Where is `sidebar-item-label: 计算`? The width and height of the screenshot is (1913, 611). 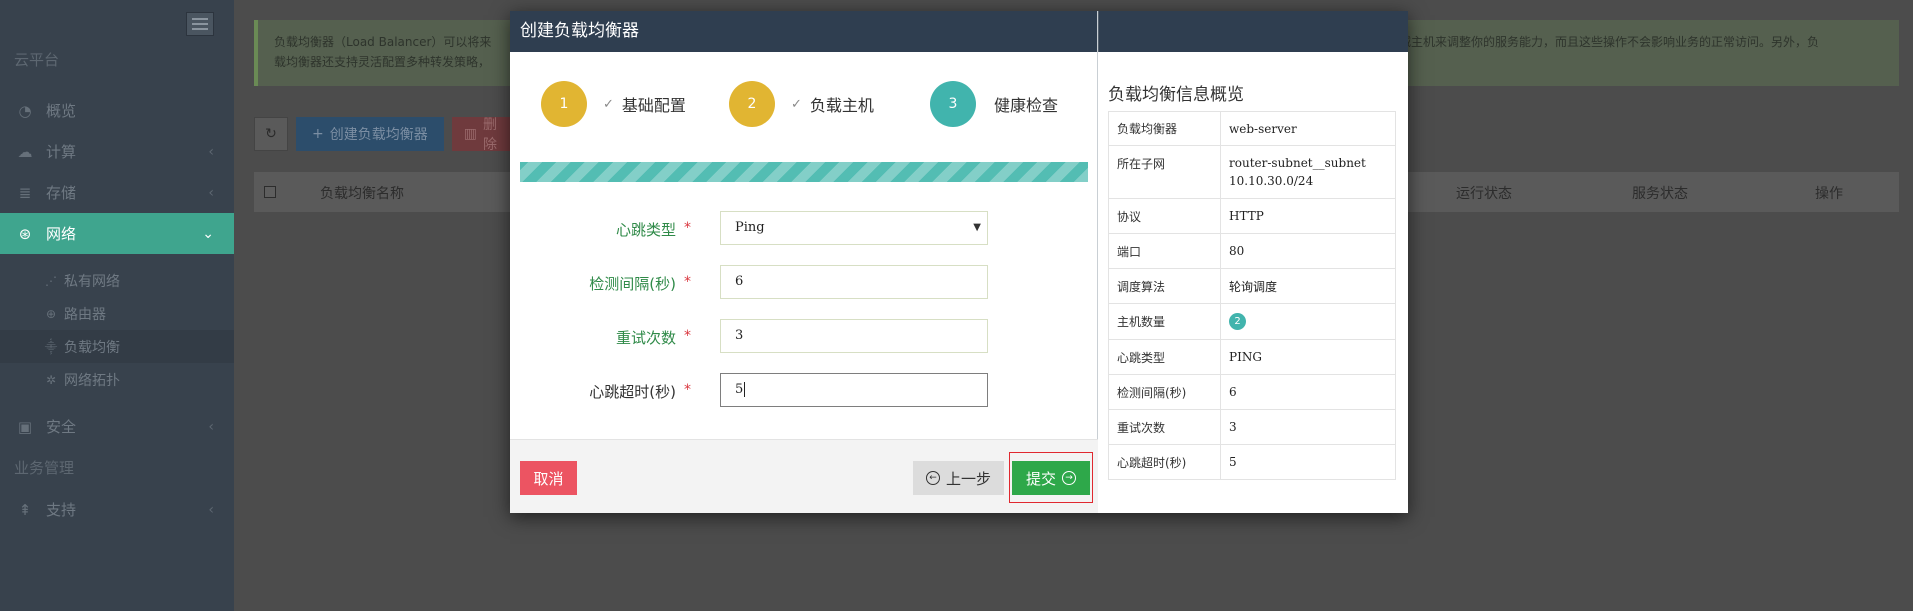
sidebar-item-label: 计算 is located at coordinates (61, 152).